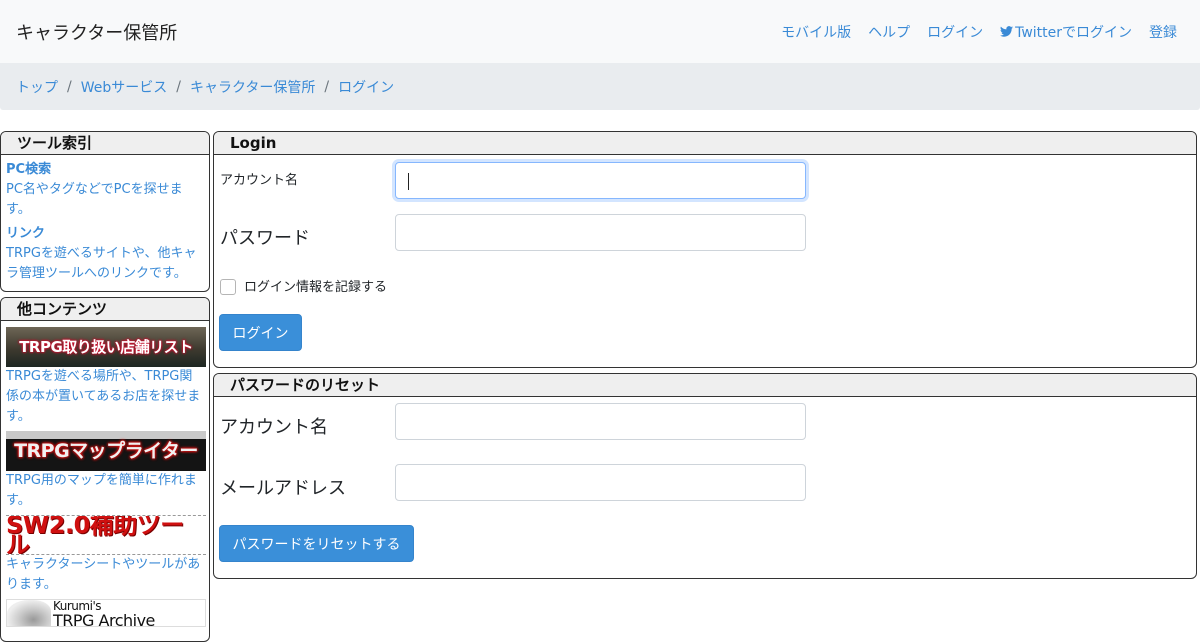 Image resolution: width=1200 pixels, height=642 pixels. Describe the element at coordinates (29, 613) in the screenshot. I see `swirl-logo-icon` at that location.